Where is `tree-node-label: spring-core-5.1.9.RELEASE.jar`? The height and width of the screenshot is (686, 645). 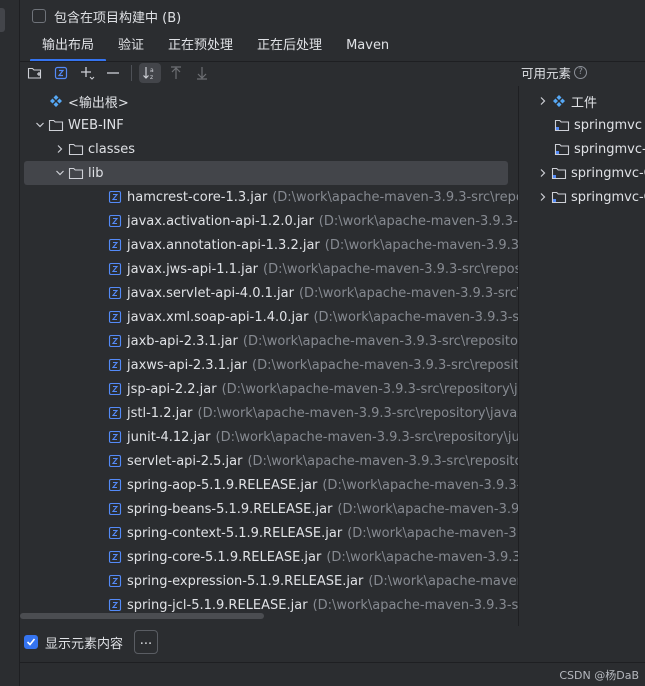 tree-node-label: spring-core-5.1.9.RELEASE.jar is located at coordinates (224, 557).